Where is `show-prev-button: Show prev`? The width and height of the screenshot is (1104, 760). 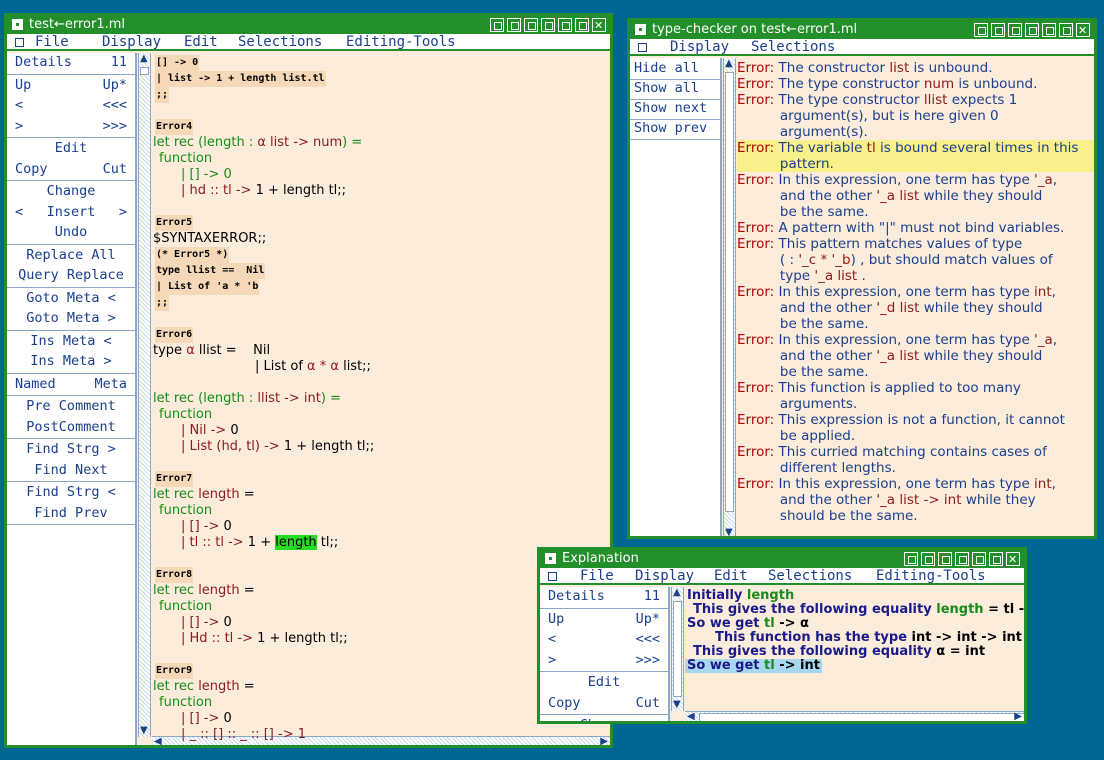
show-prev-button: Show prev is located at coordinates (670, 128).